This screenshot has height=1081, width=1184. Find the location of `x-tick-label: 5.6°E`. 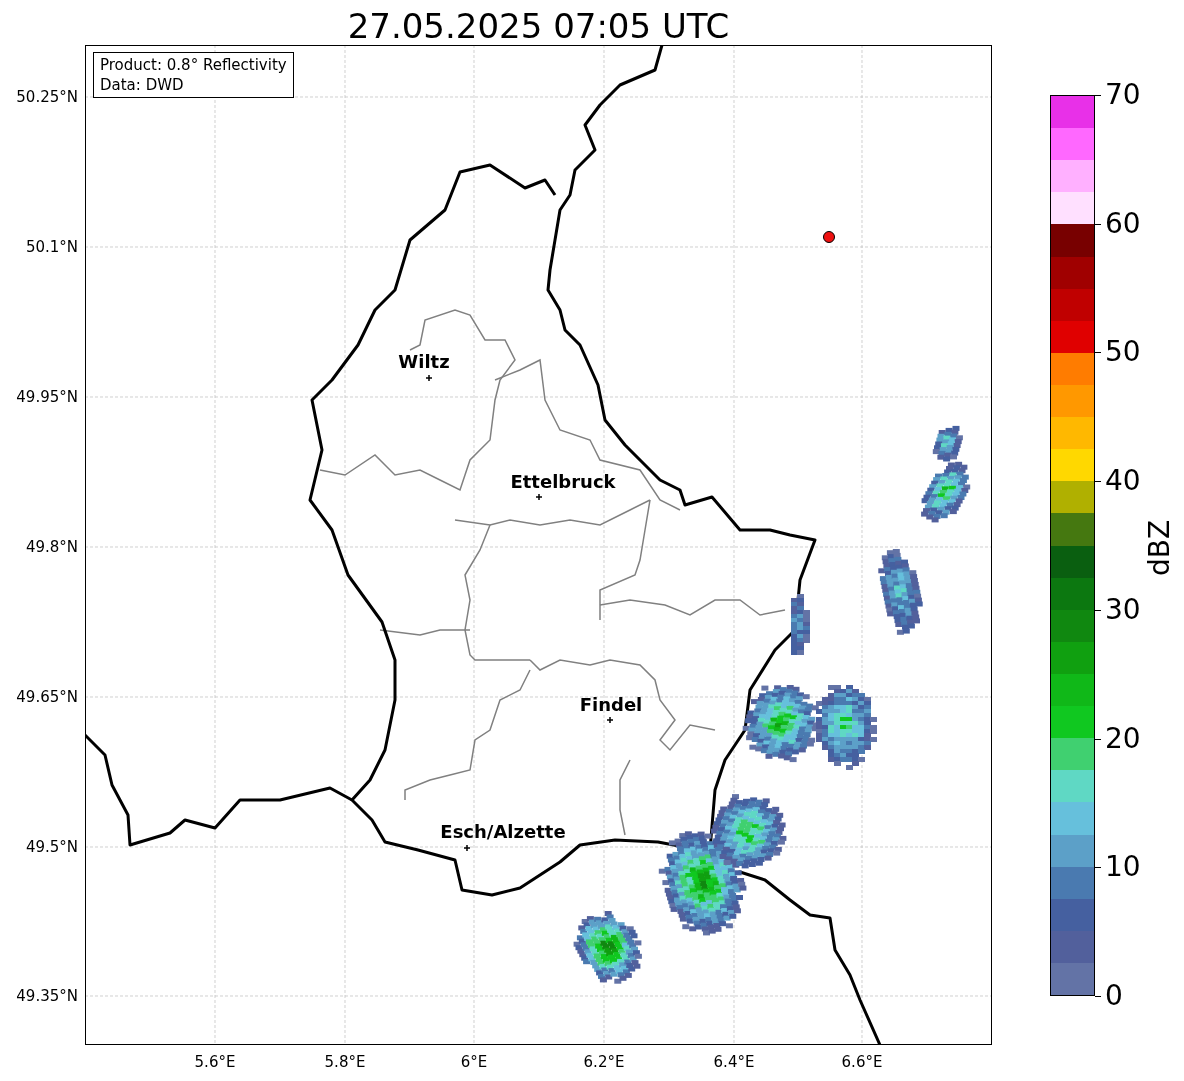

x-tick-label: 5.6°E is located at coordinates (215, 1062).